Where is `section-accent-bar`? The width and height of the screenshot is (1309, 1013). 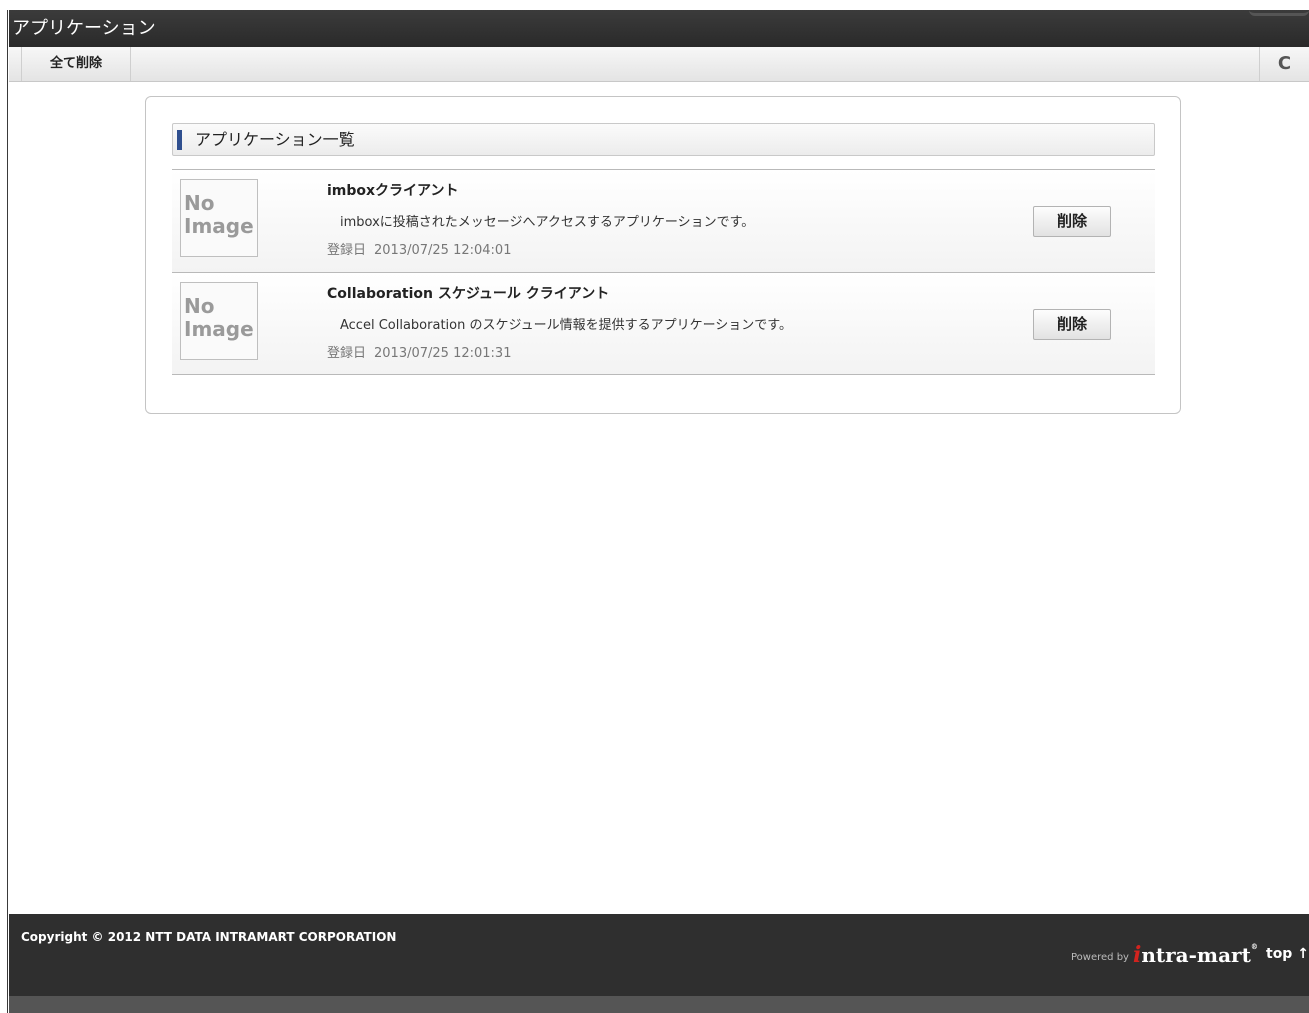 section-accent-bar is located at coordinates (179, 140).